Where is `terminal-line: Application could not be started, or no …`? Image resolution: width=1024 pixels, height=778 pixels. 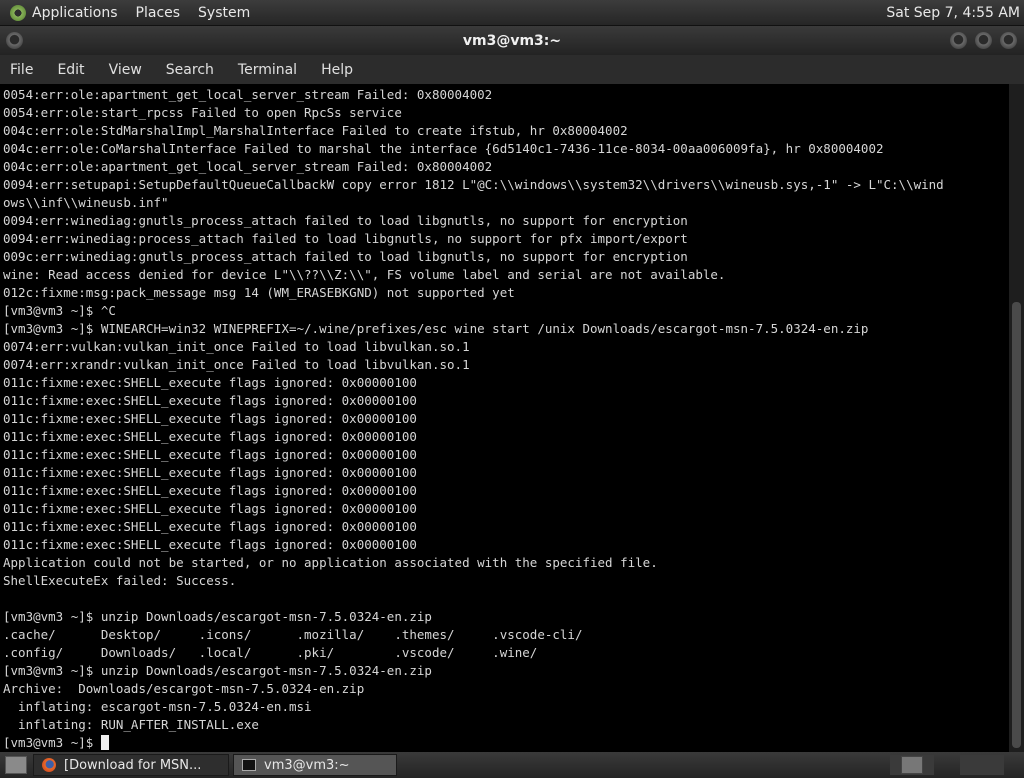 terminal-line: Application could not be started, or no … is located at coordinates (330, 562).